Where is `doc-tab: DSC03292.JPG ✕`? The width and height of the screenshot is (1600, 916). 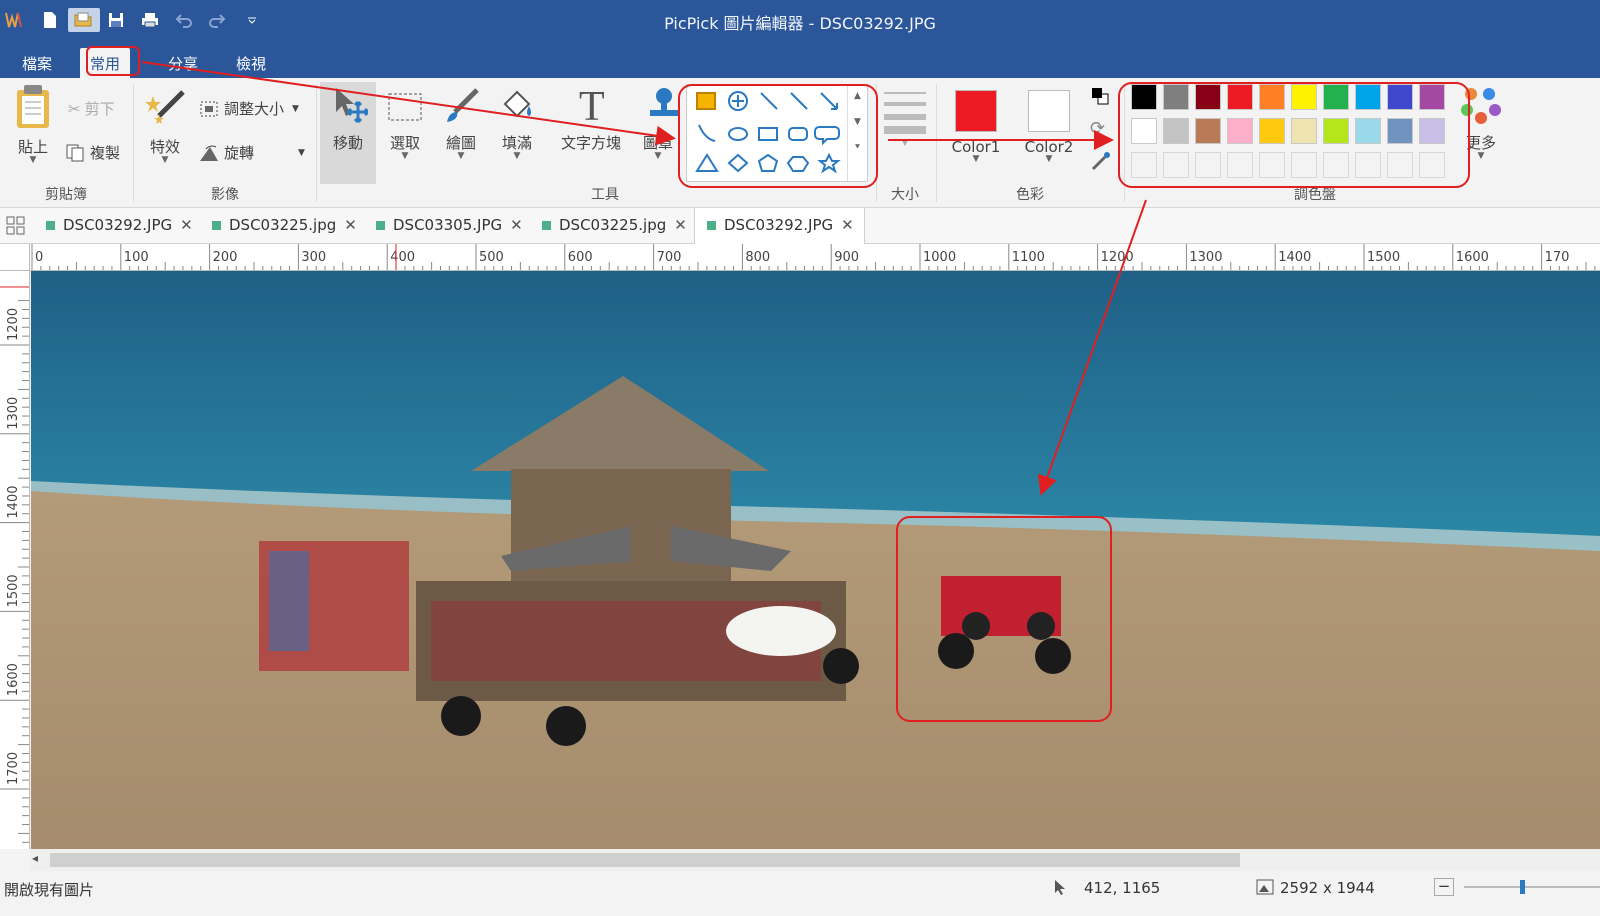
doc-tab: DSC03292.JPG ✕ is located at coordinates (118, 226).